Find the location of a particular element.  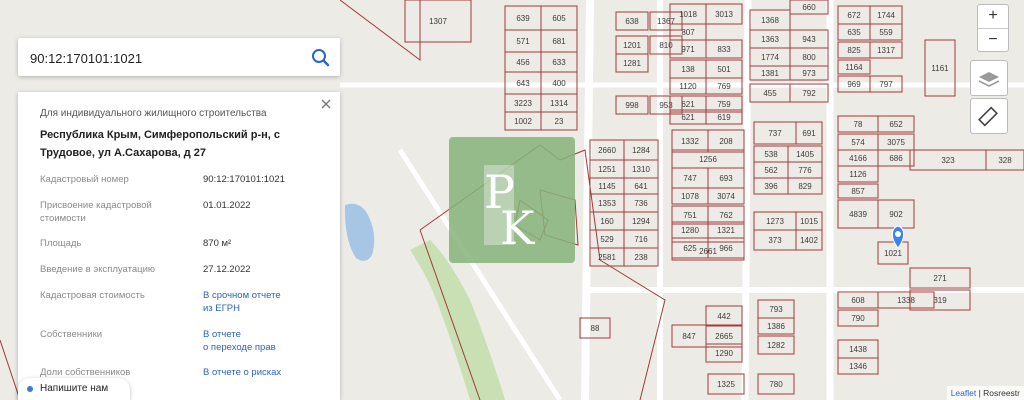

parcel-label: 737 is located at coordinates (775, 133).